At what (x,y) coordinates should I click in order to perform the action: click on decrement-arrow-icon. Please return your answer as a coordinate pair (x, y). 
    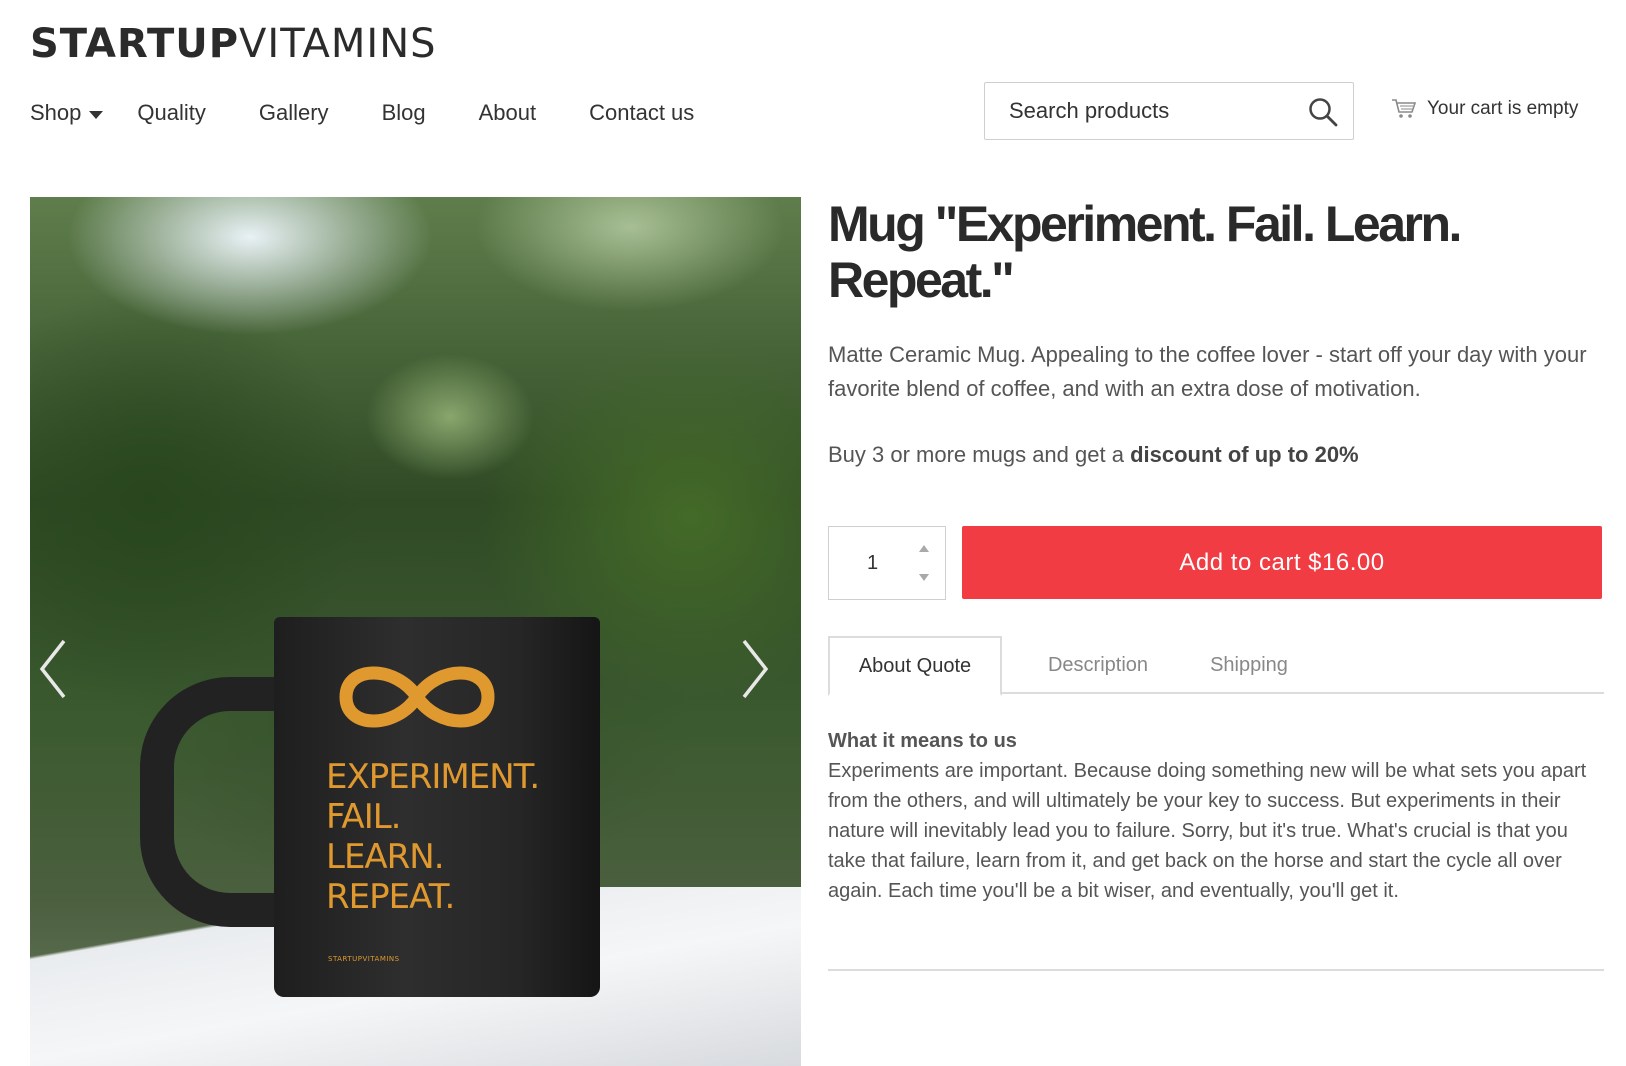
    Looking at the image, I should click on (924, 577).